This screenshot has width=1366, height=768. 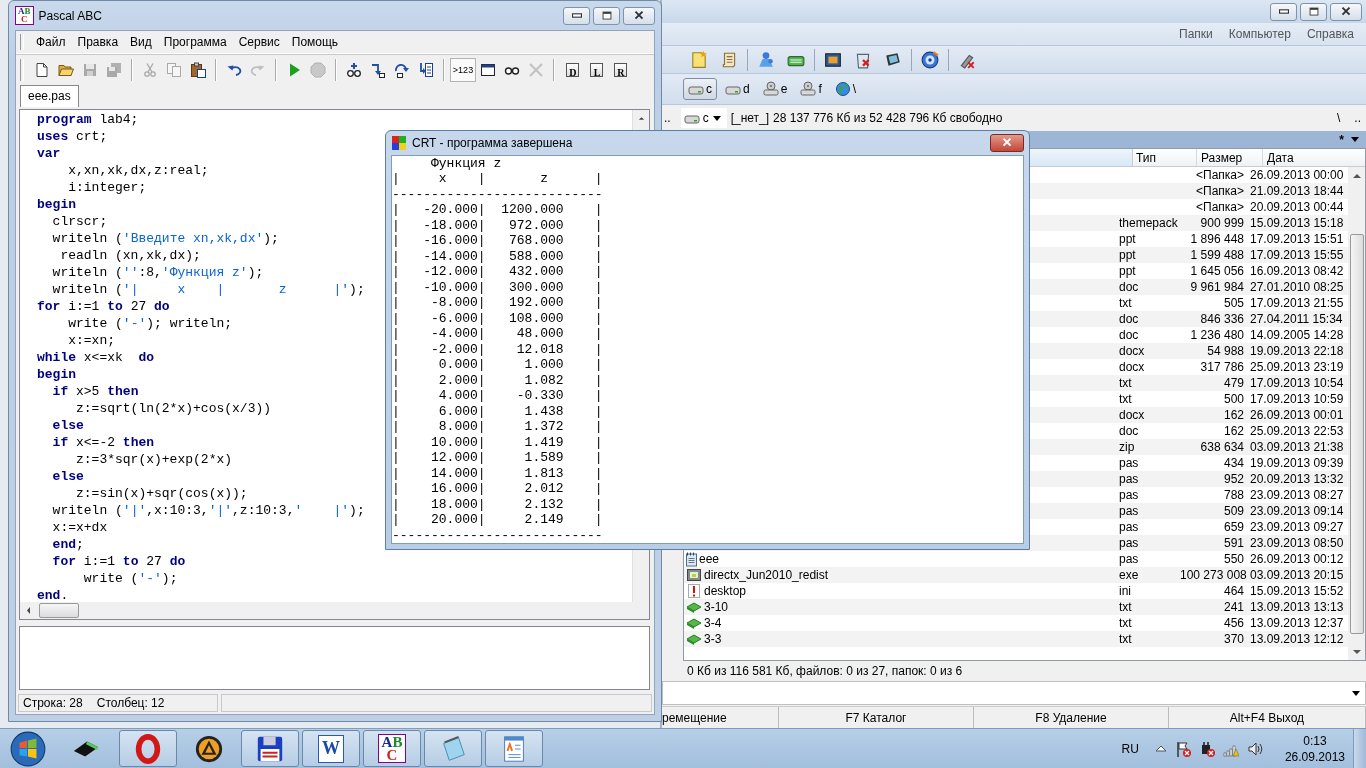 What do you see at coordinates (1222, 447) in the screenshot?
I see `table-cell-text: 638 634` at bounding box center [1222, 447].